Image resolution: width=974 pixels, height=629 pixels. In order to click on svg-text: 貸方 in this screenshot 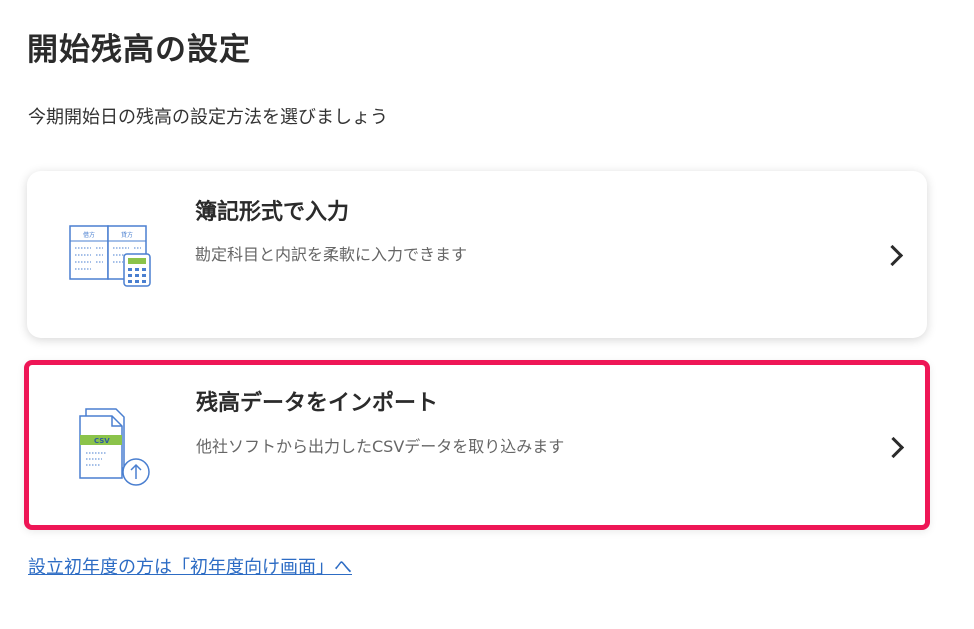, I will do `click(127, 235)`.